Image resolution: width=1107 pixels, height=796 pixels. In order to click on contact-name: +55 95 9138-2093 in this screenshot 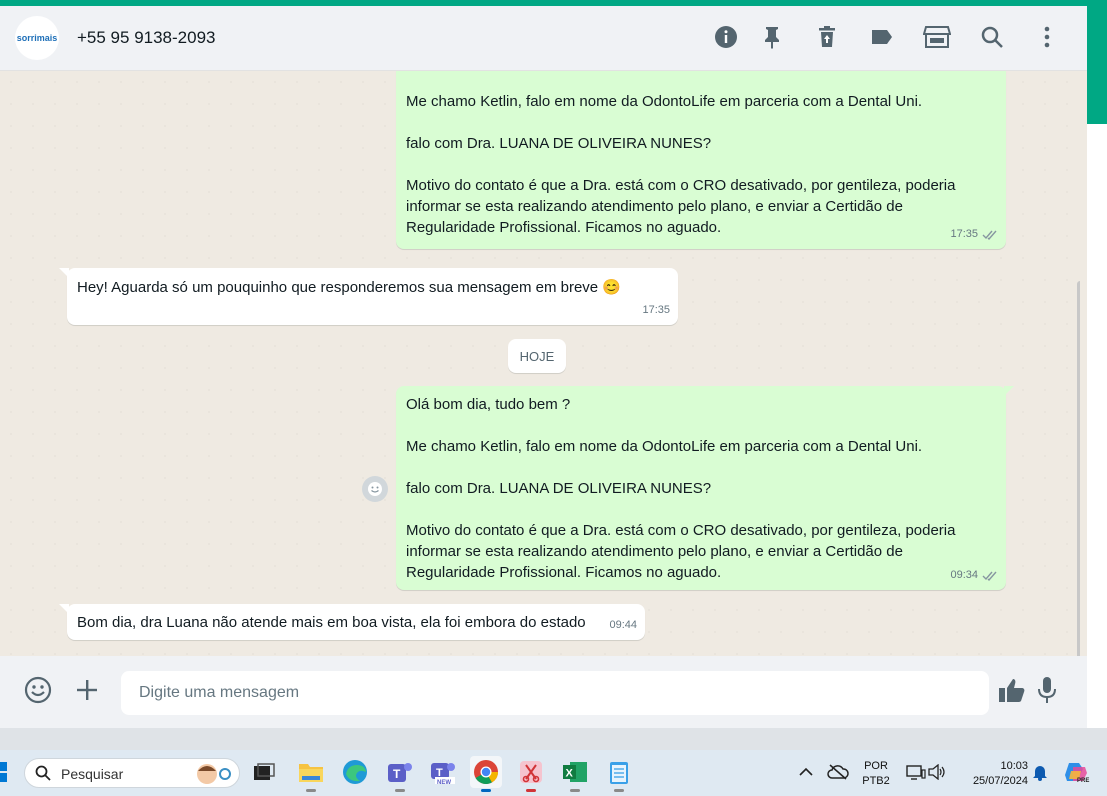, I will do `click(146, 38)`.